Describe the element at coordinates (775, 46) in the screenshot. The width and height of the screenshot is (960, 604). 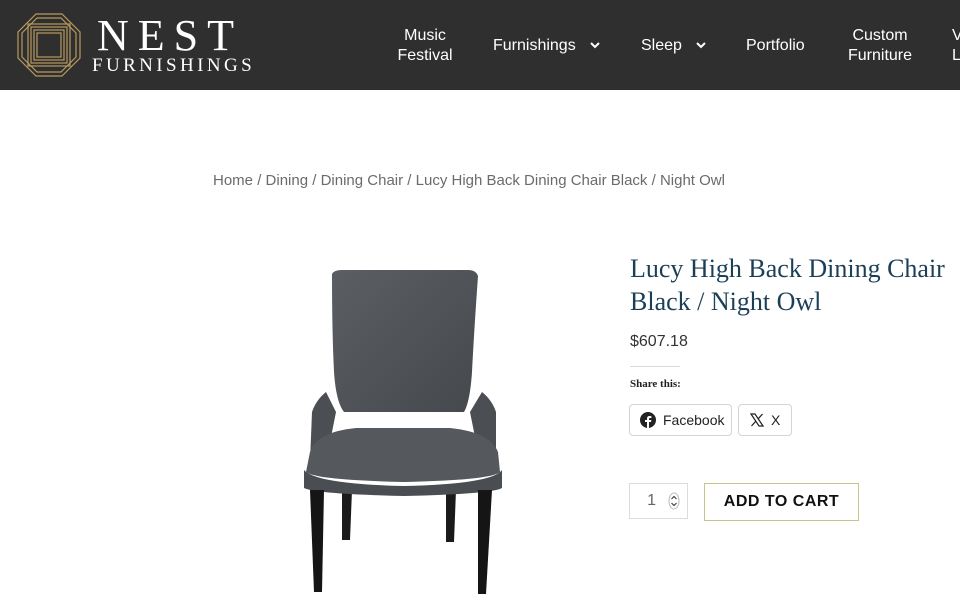
I see `nav-item-portfolio: Portfolio` at that location.